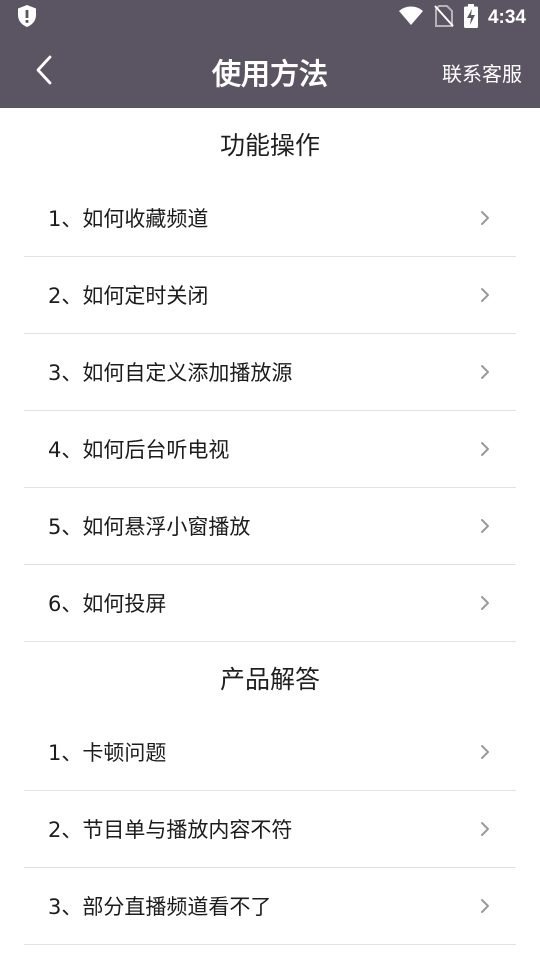 This screenshot has height=960, width=540. Describe the element at coordinates (482, 72) in the screenshot. I see `contact-support-button: 联系客服` at that location.